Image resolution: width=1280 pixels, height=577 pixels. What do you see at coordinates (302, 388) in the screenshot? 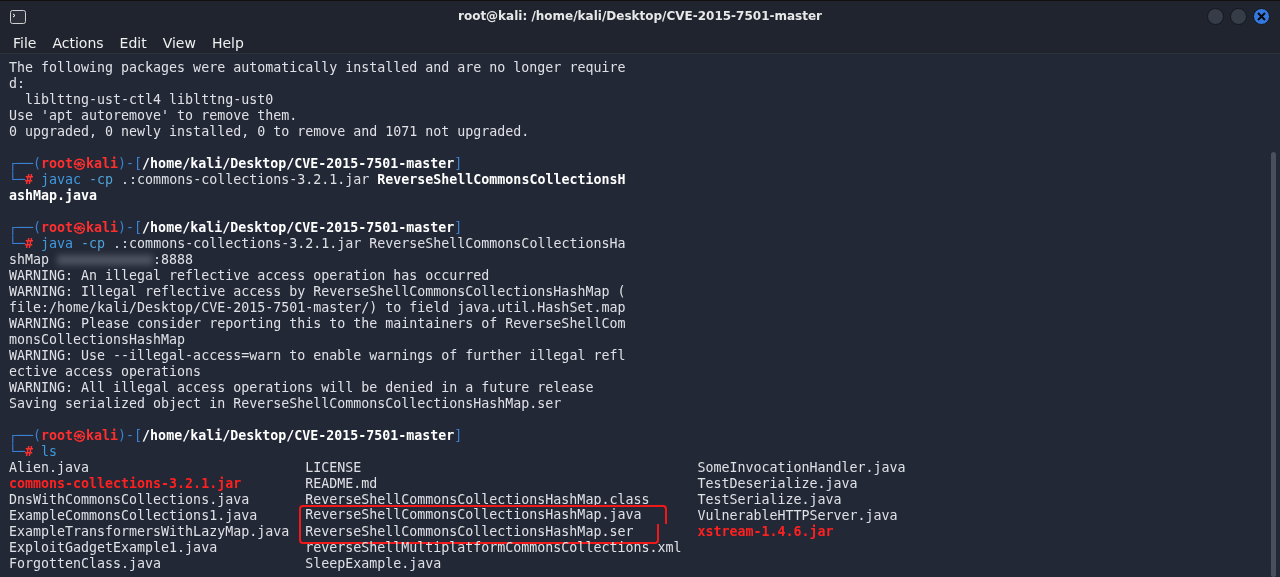
I see `terminal-line: WARNING: All illegal access operations will be denied in a future release` at bounding box center [302, 388].